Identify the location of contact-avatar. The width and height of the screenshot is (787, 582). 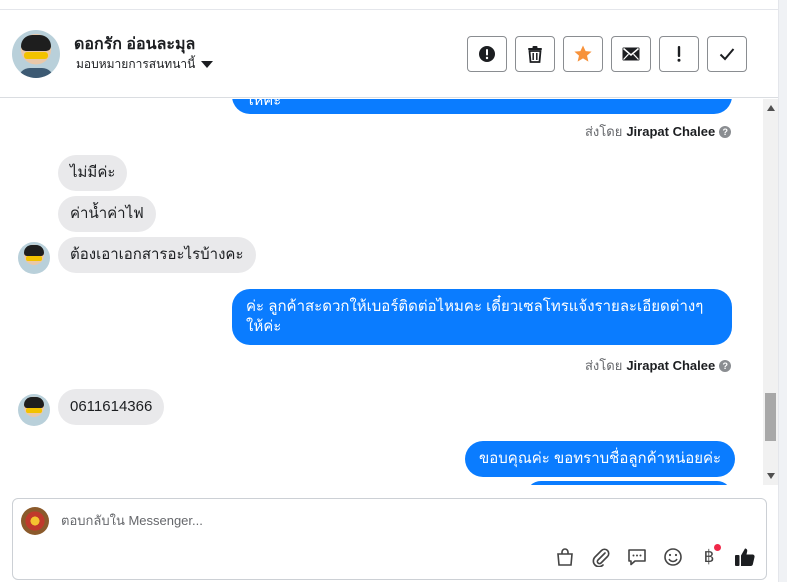
(36, 54).